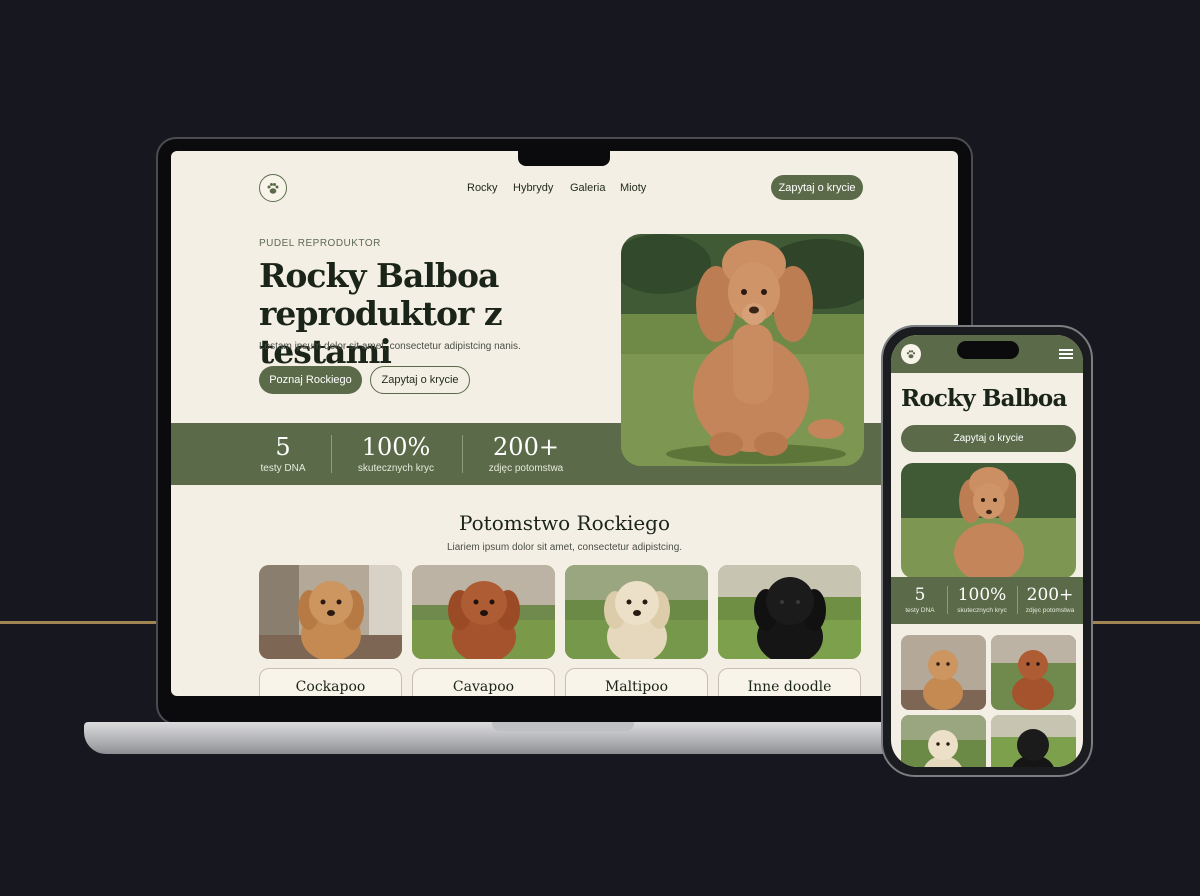 This screenshot has height=896, width=1200. Describe the element at coordinates (310, 380) in the screenshot. I see `meet-rocky-button: Poznaj Rockiego` at that location.